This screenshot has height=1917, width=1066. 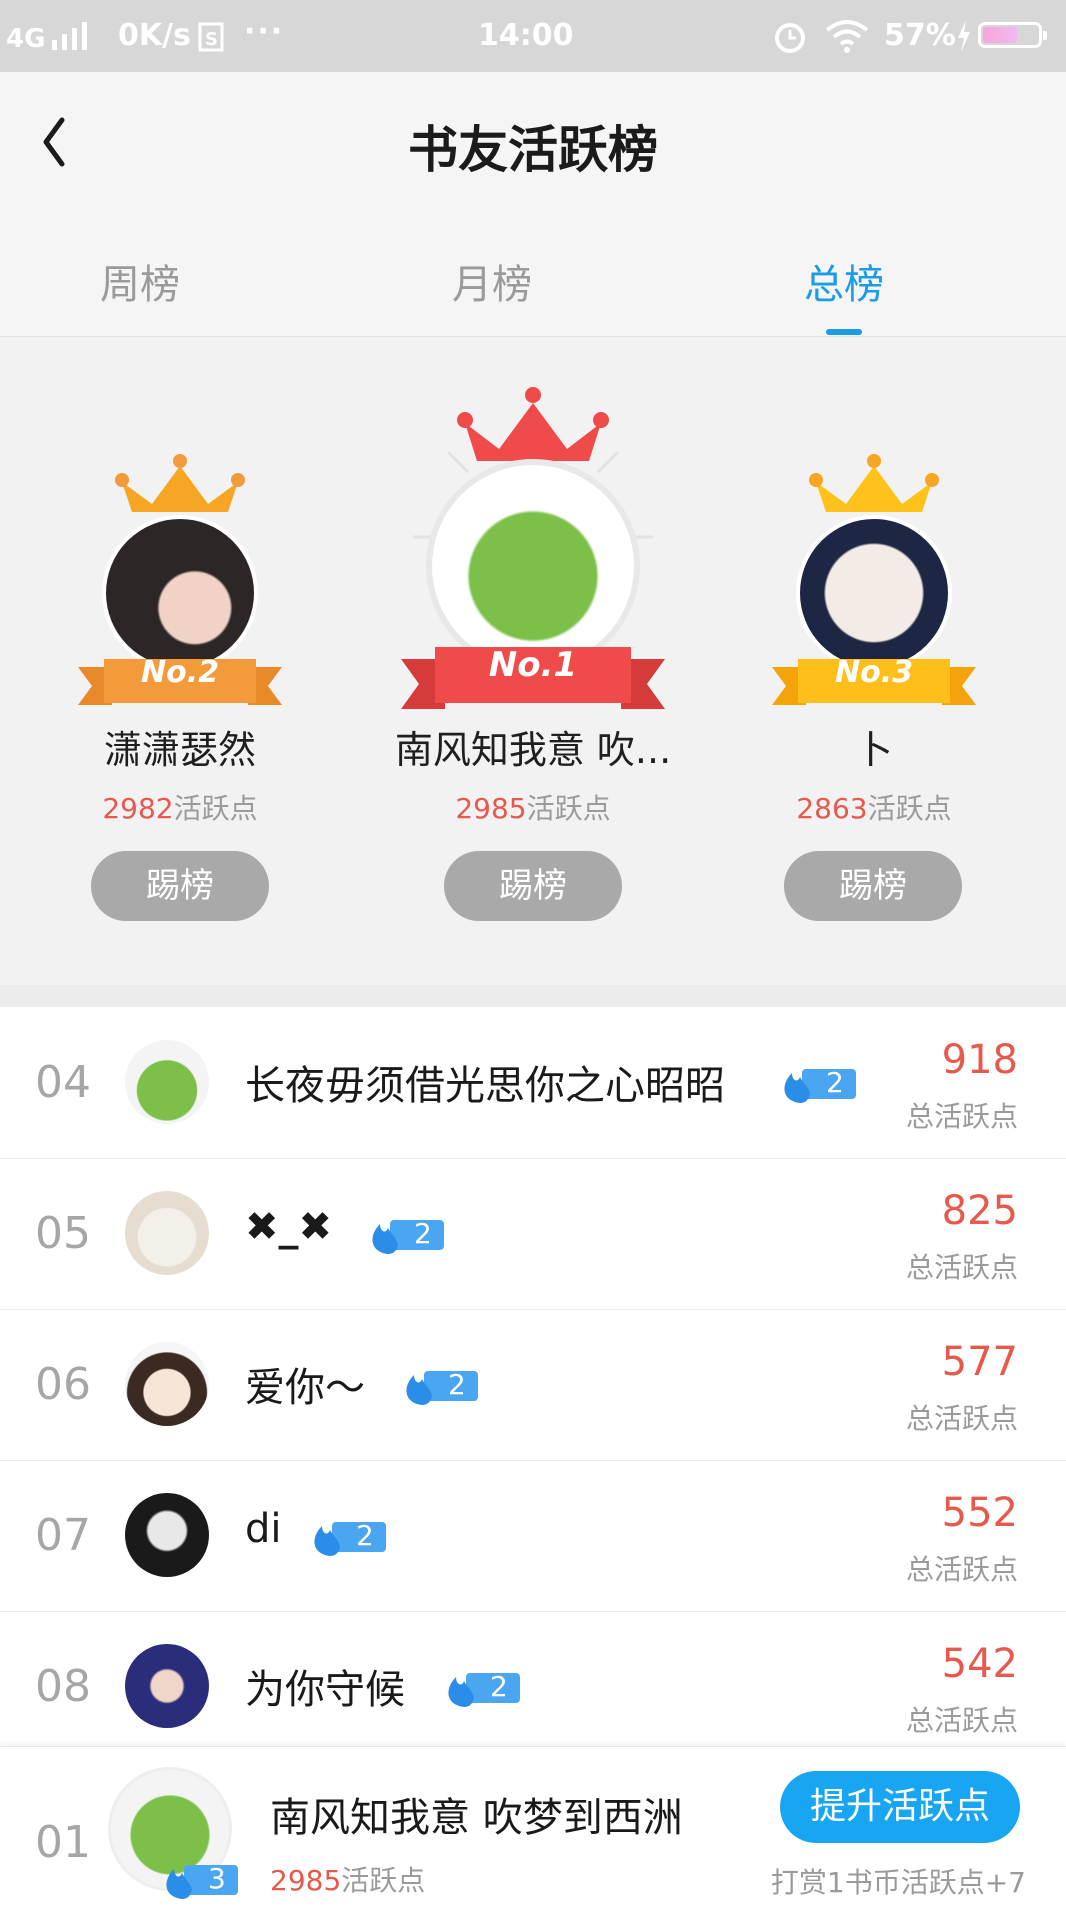 I want to click on podium-points: 2863活跃点, so click(x=874, y=808).